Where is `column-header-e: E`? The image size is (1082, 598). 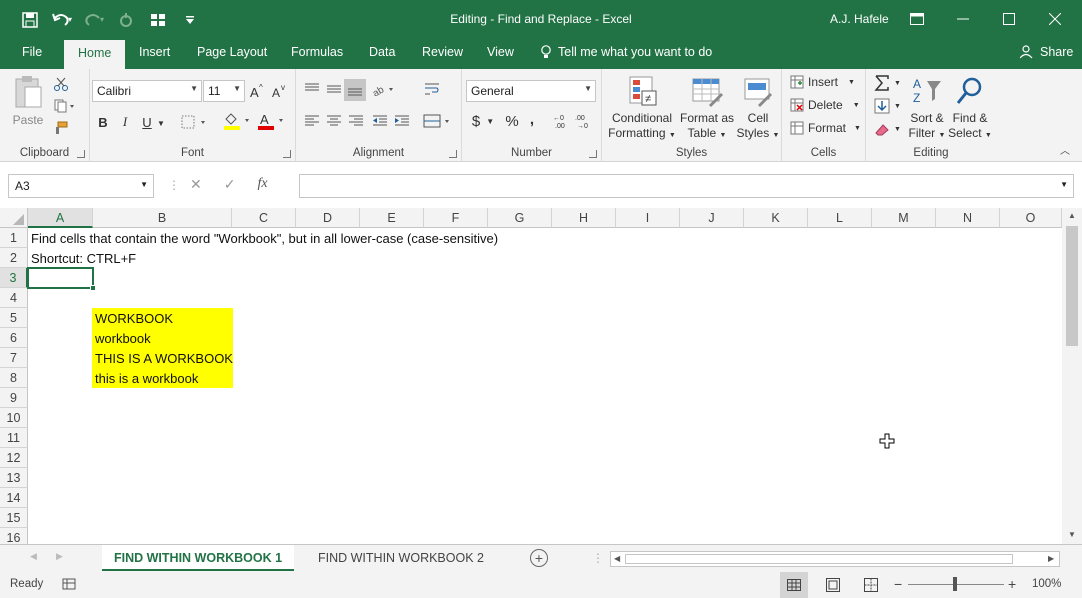 column-header-e: E is located at coordinates (392, 218).